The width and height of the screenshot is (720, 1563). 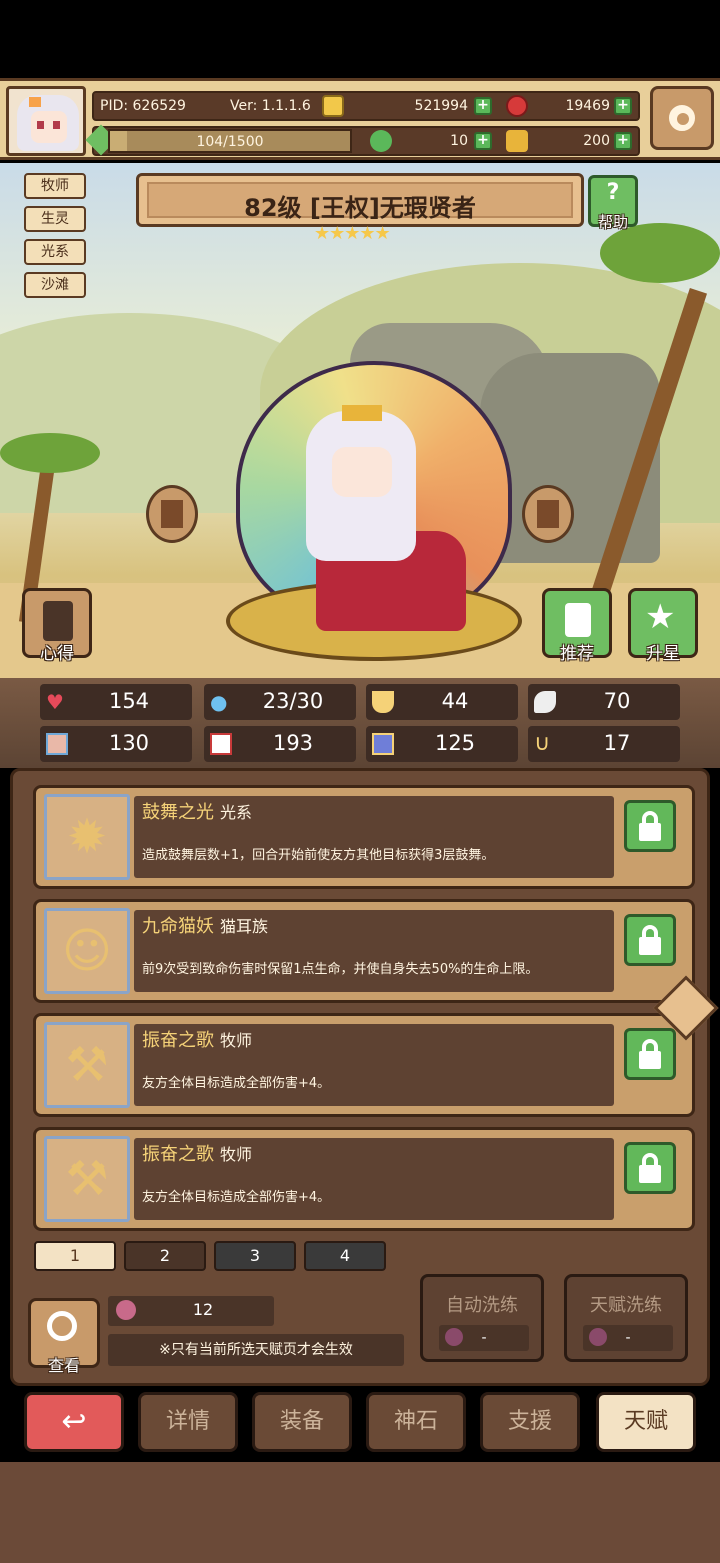 What do you see at coordinates (483, 141) in the screenshot?
I see `add-clover-button: +` at bounding box center [483, 141].